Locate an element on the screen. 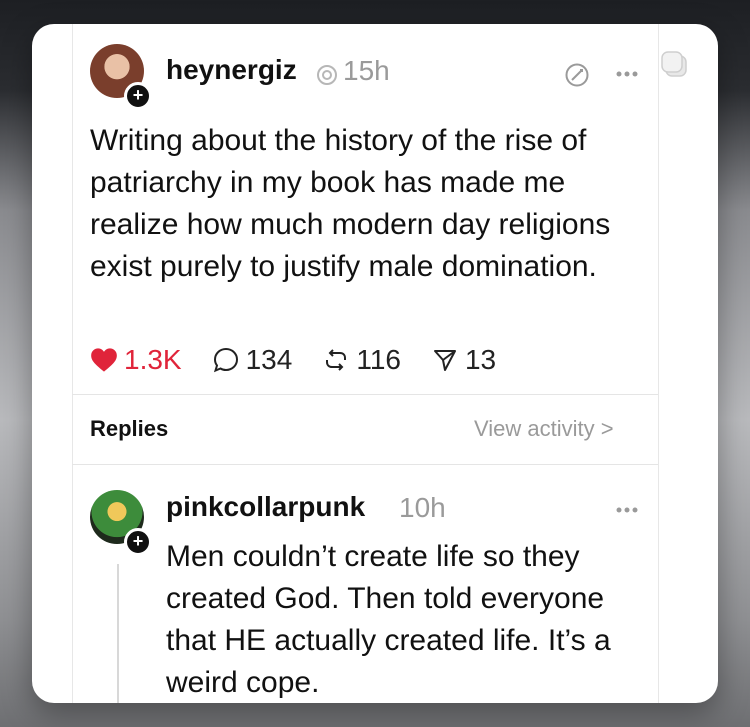 Image resolution: width=750 pixels, height=727 pixels. reply-time: 10h is located at coordinates (422, 507).